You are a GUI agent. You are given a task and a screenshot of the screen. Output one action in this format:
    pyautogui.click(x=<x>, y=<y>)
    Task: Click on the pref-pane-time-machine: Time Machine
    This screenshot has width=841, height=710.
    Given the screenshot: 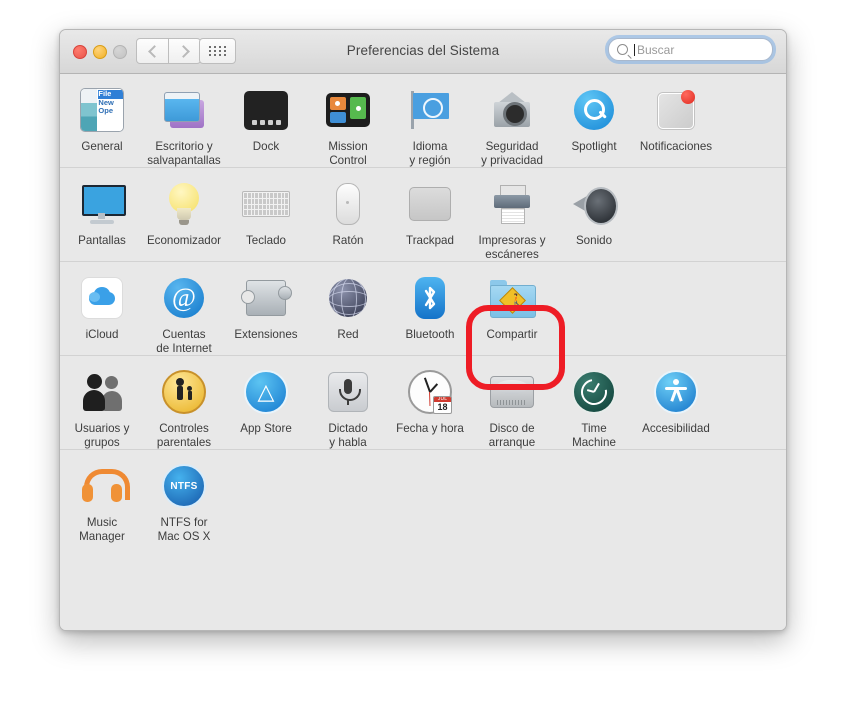 What is the action you would take?
    pyautogui.click(x=594, y=402)
    